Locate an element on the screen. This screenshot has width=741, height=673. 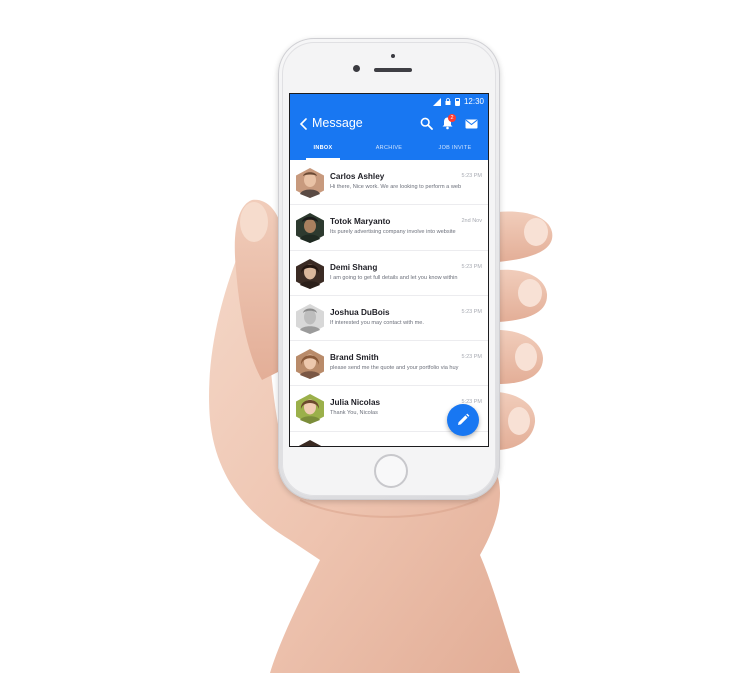
message-preview: If interested you may contact with me. is located at coordinates (377, 322).